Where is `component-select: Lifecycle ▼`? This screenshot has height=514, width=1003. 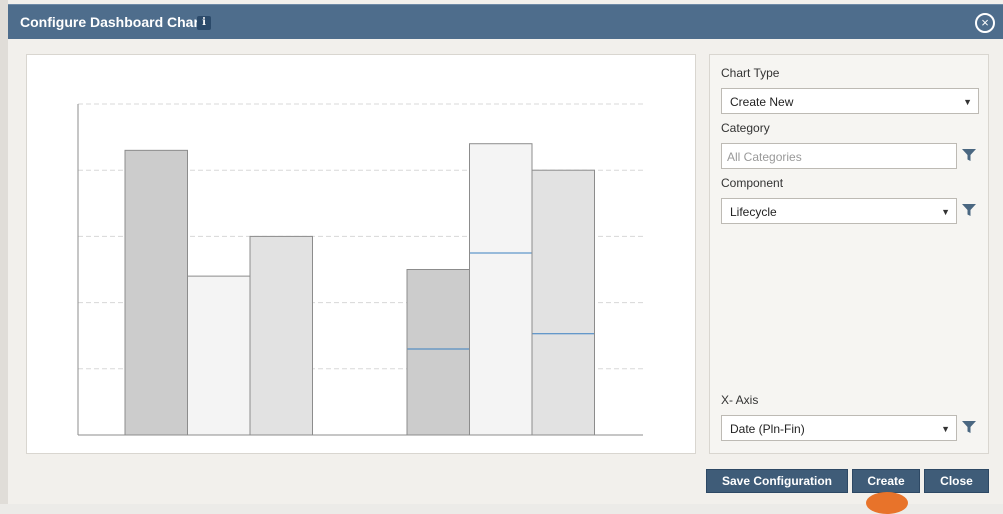 component-select: Lifecycle ▼ is located at coordinates (839, 211).